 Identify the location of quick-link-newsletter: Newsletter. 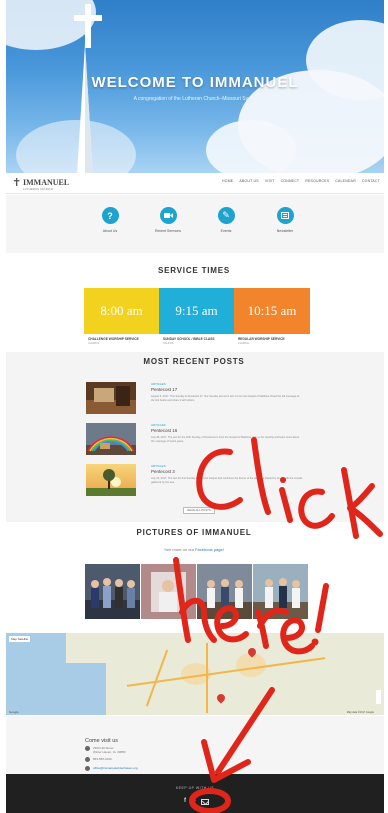
(285, 220).